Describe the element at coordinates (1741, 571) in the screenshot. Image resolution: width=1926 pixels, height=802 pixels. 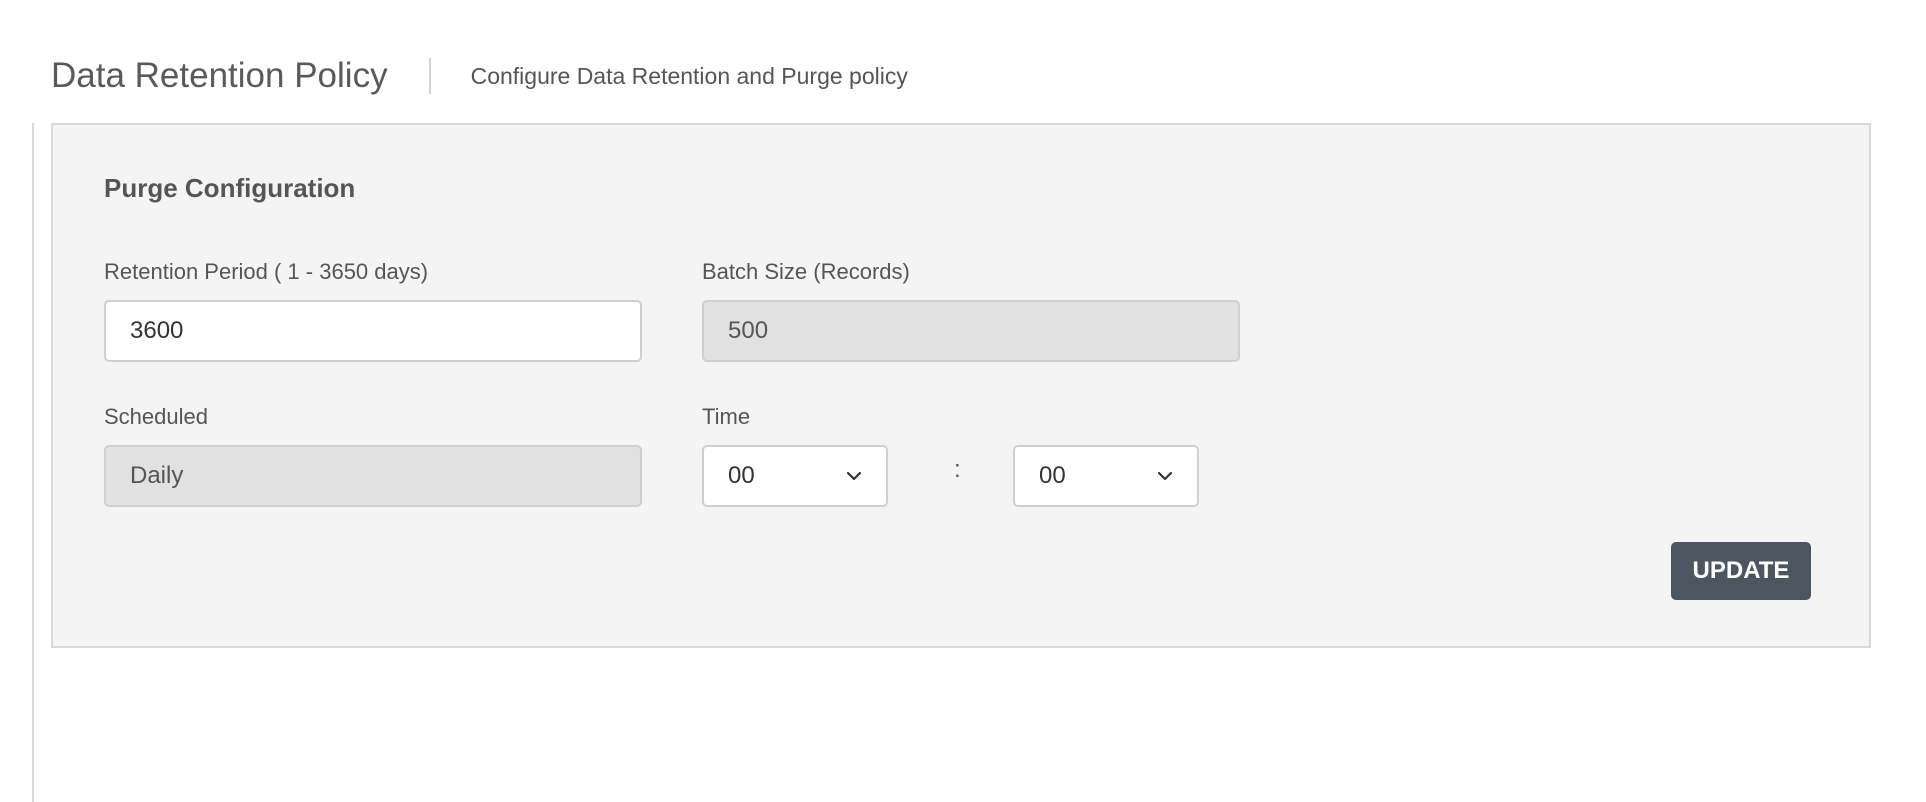
I see `update-button: UPDATE` at that location.